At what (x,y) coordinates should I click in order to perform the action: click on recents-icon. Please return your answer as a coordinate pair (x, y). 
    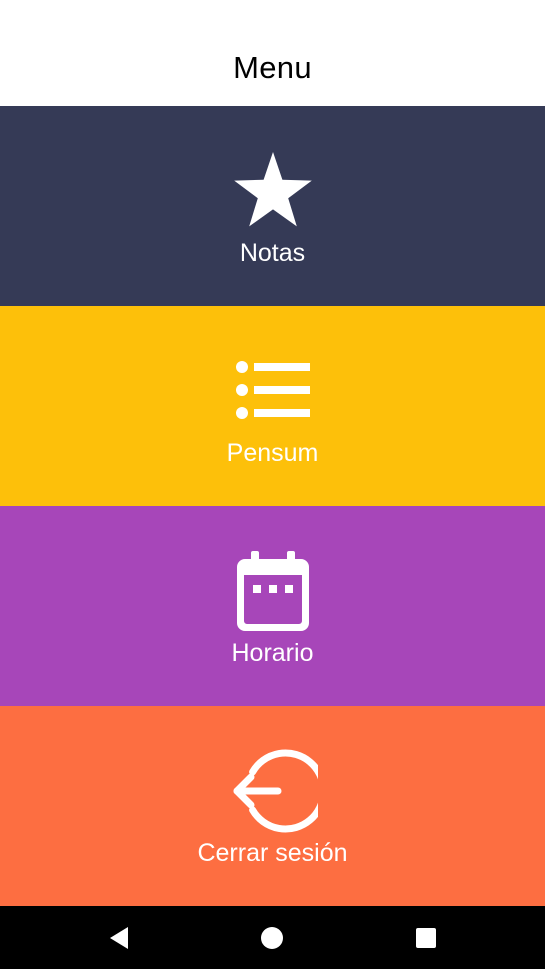
    Looking at the image, I should click on (426, 937).